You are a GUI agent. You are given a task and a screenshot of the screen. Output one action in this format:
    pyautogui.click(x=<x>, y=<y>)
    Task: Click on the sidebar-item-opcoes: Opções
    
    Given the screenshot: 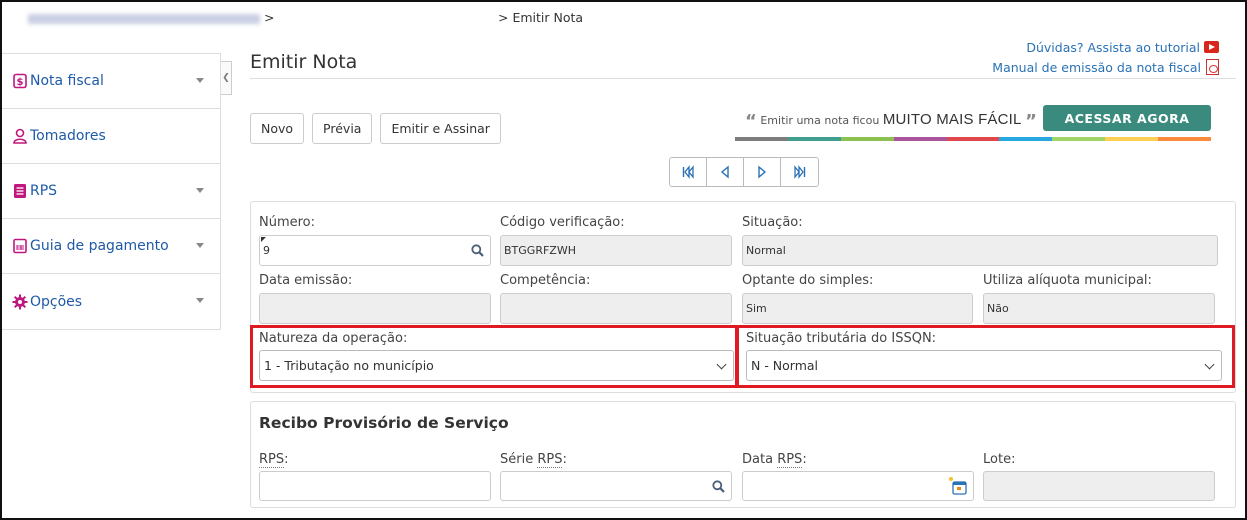 What is the action you would take?
    pyautogui.click(x=111, y=301)
    